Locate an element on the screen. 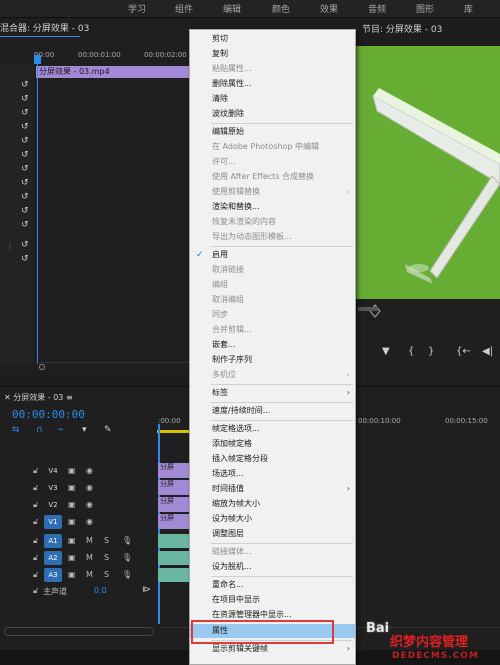  timeline-clip-v1: 分屏 is located at coordinates (174, 521).